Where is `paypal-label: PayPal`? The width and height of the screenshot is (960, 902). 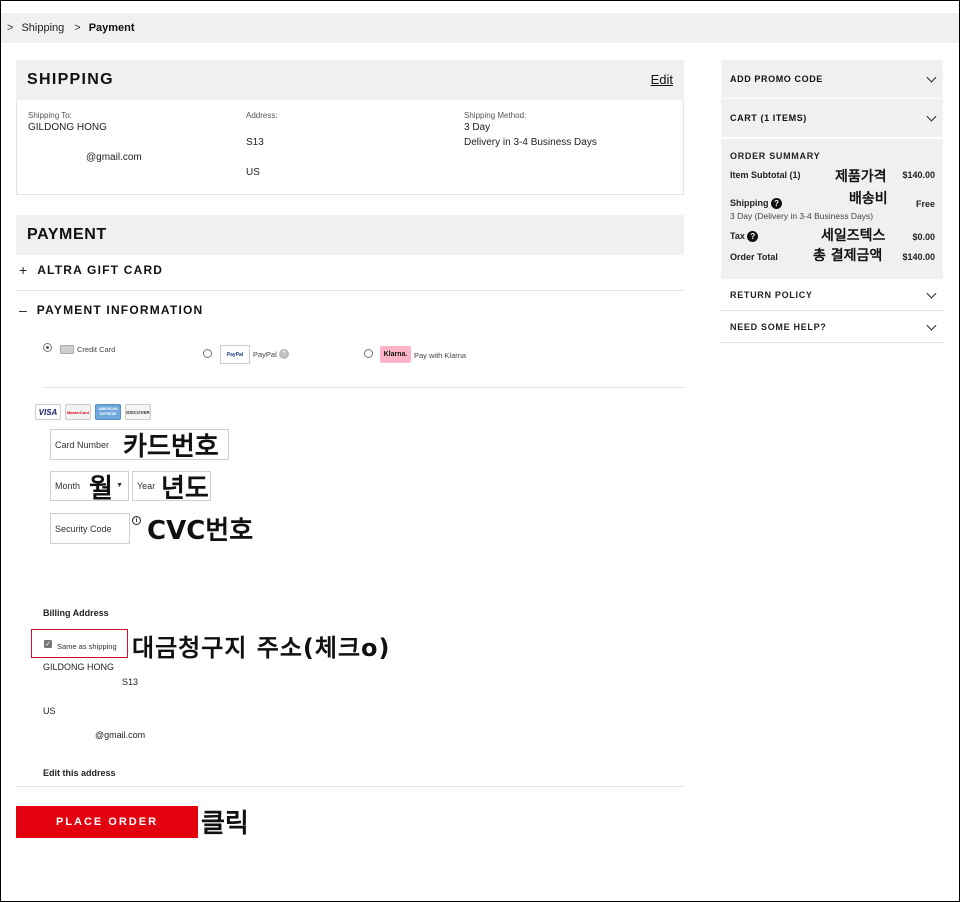 paypal-label: PayPal is located at coordinates (265, 354).